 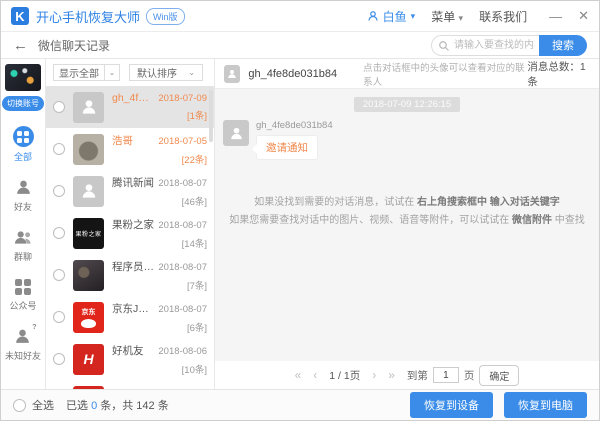 What do you see at coordinates (373, 16) in the screenshot?
I see `user-icon` at bounding box center [373, 16].